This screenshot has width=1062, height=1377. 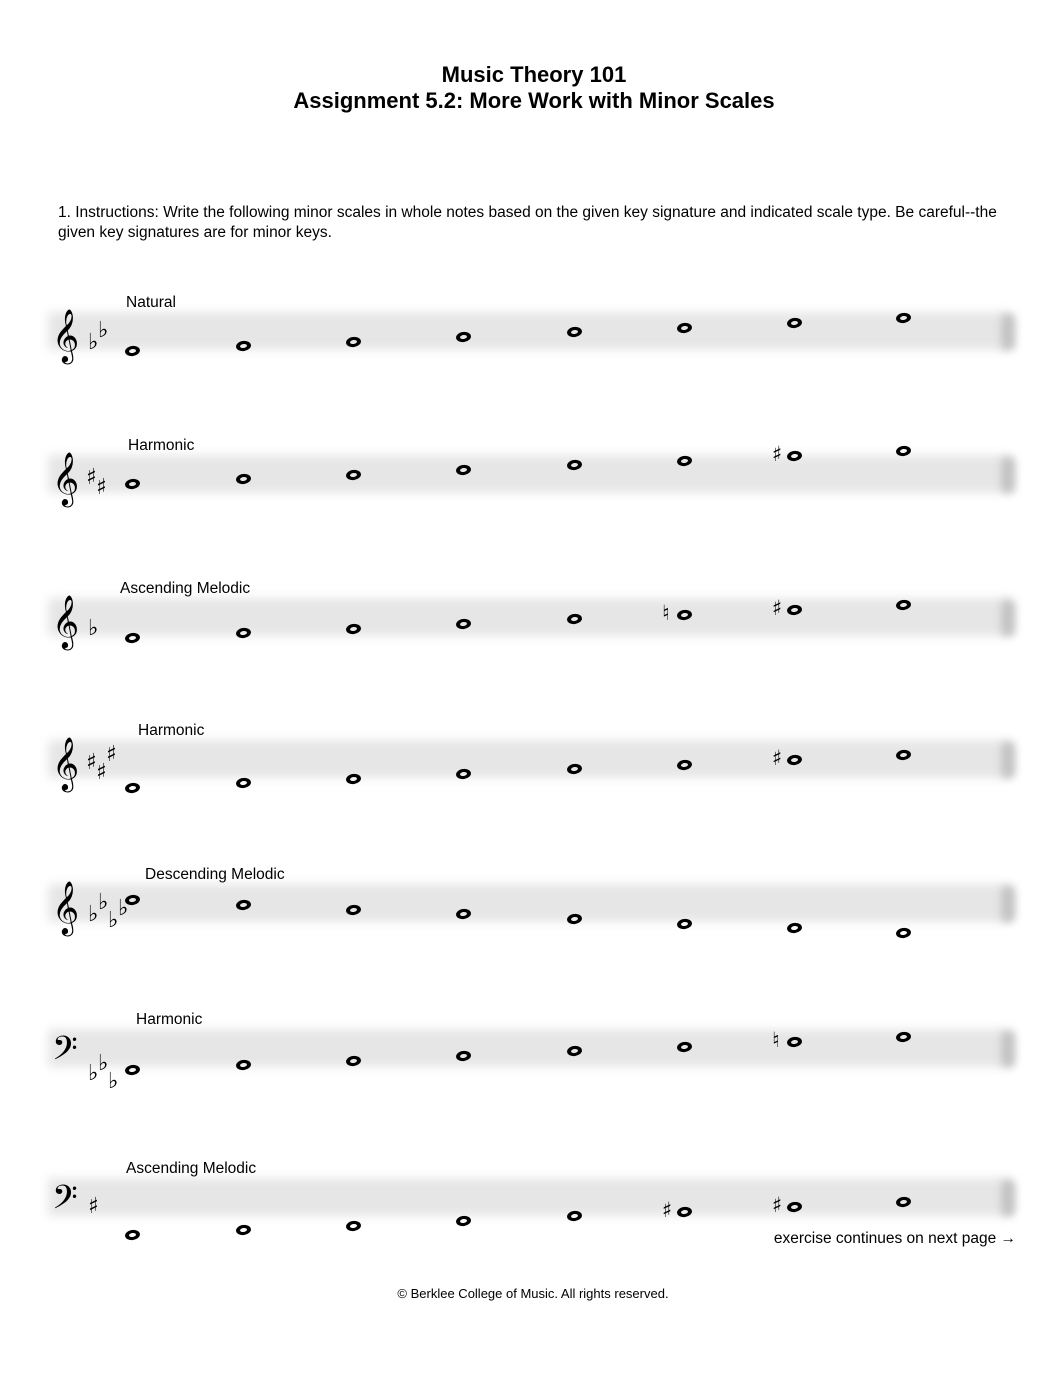 What do you see at coordinates (894, 1238) in the screenshot?
I see `continue-note: exercise continues on next page →` at bounding box center [894, 1238].